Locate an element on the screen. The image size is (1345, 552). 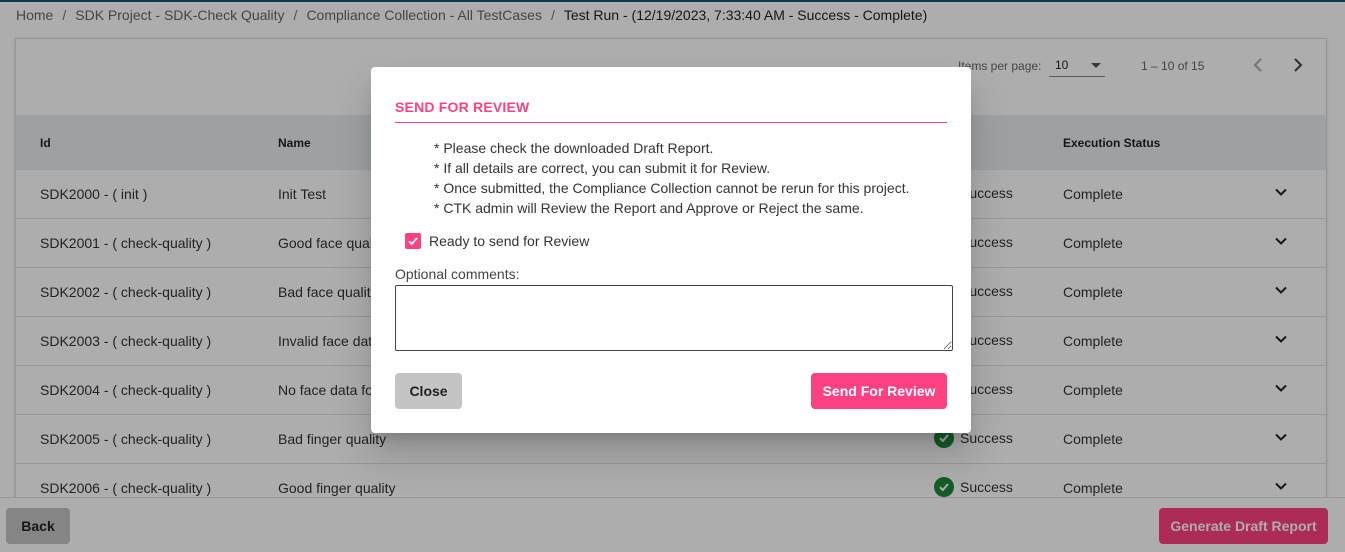
ready-to-send-checkbox-row: Ready to send for Review is located at coordinates (497, 241).